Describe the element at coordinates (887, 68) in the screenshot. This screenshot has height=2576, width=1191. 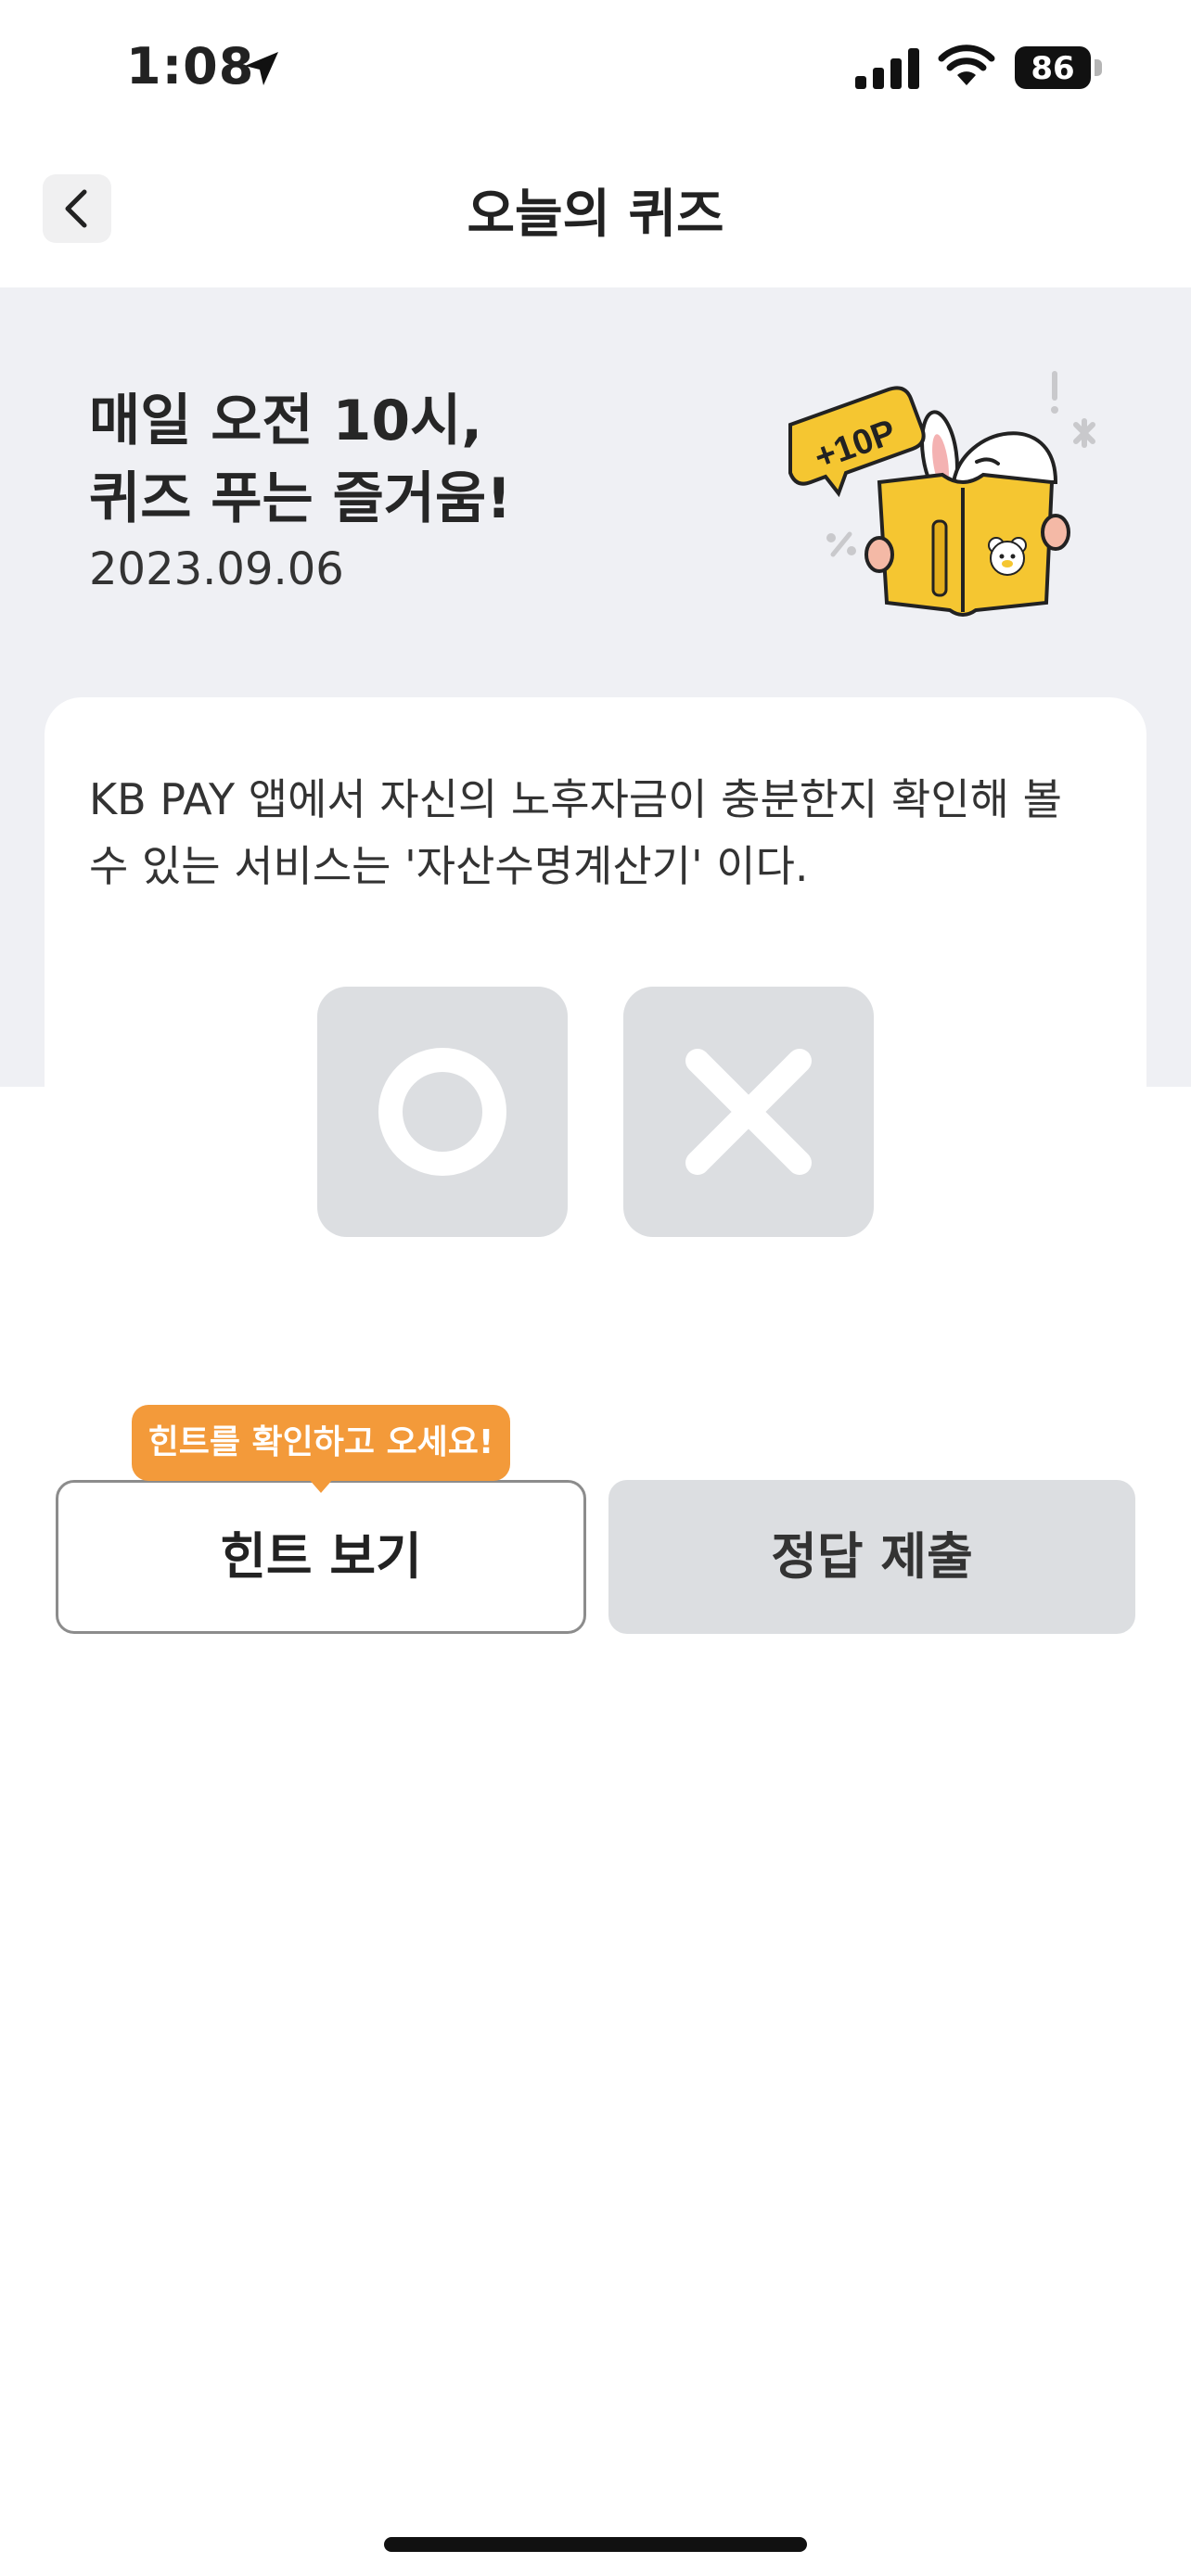
I see `cellular-signal-icon` at that location.